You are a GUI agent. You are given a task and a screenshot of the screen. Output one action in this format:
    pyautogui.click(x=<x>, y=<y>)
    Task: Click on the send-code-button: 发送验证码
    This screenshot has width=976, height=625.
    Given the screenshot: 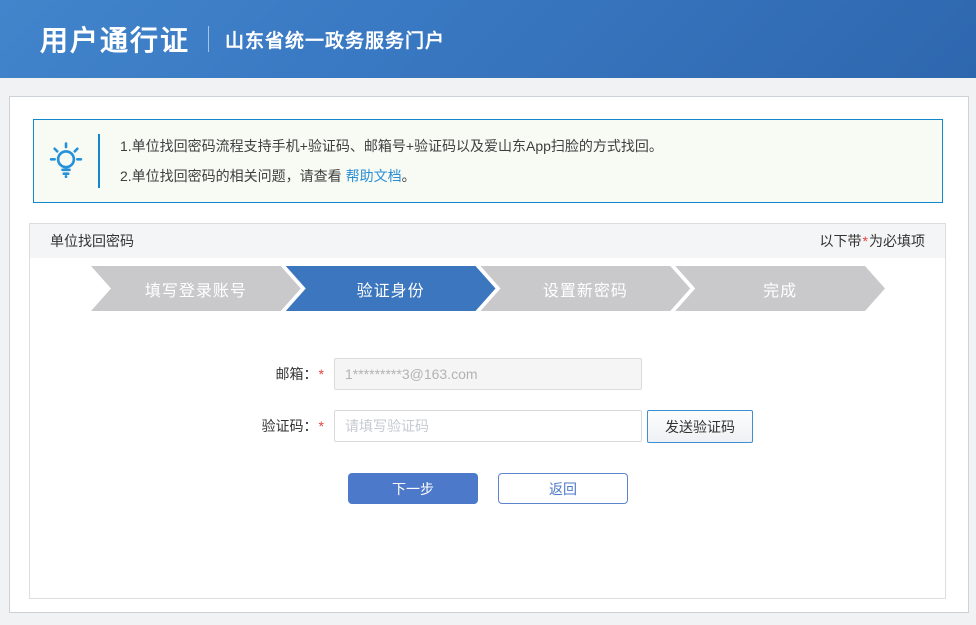 What is the action you would take?
    pyautogui.click(x=700, y=426)
    